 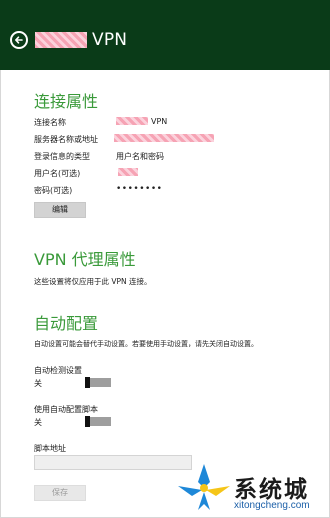 What do you see at coordinates (38, 383) in the screenshot?
I see `auto-detect-state: 关` at bounding box center [38, 383].